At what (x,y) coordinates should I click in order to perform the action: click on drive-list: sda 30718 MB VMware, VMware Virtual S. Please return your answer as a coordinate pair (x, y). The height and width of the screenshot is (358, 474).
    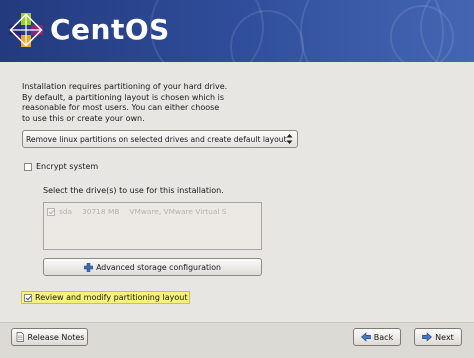
    Looking at the image, I should click on (152, 226).